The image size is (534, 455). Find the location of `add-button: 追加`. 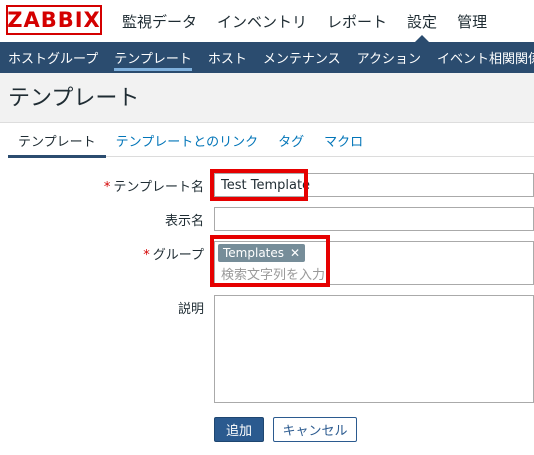

add-button: 追加 is located at coordinates (239, 429).